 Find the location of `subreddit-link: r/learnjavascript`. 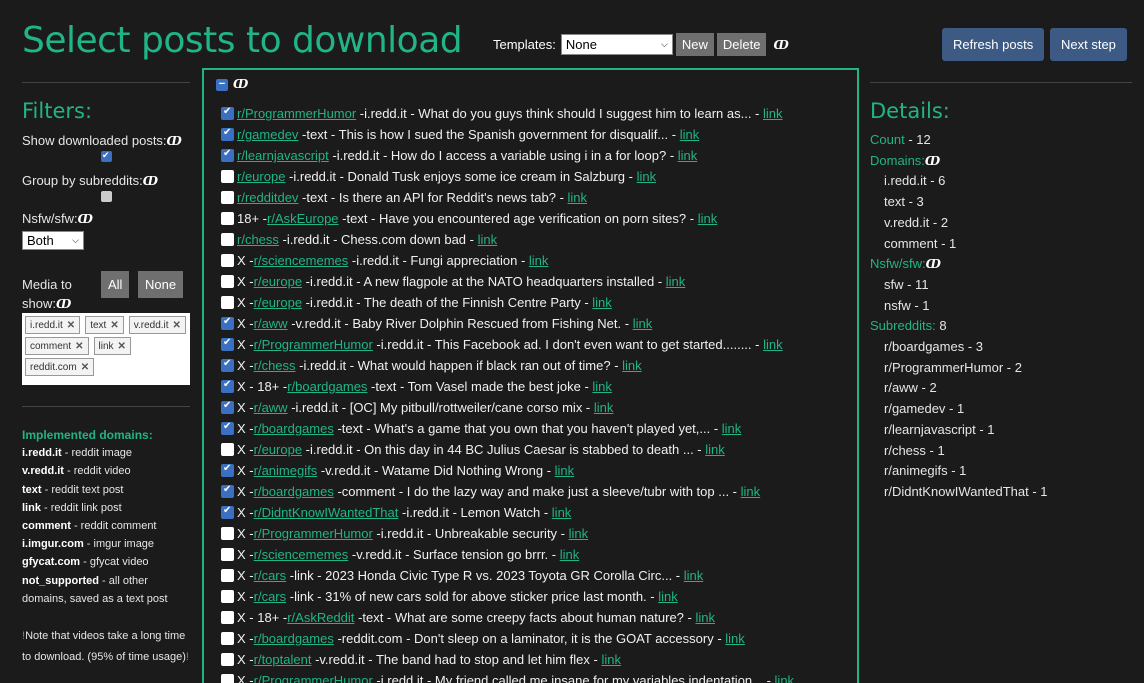

subreddit-link: r/learnjavascript is located at coordinates (283, 155).